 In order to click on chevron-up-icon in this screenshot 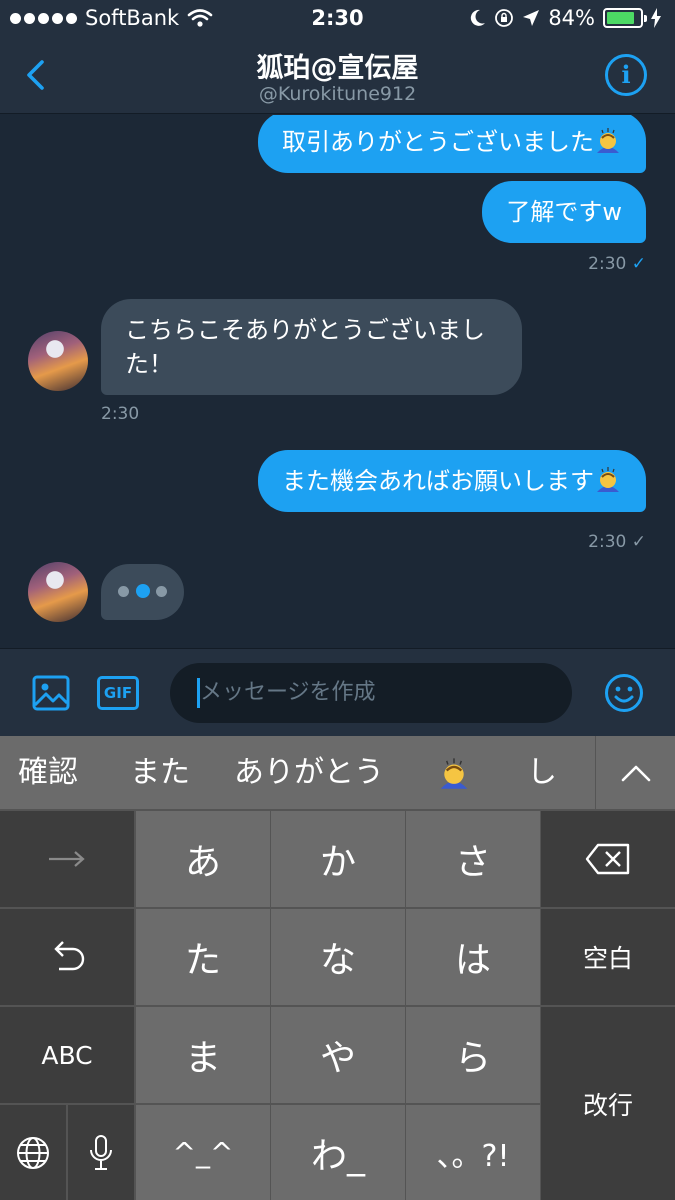, I will do `click(636, 773)`.